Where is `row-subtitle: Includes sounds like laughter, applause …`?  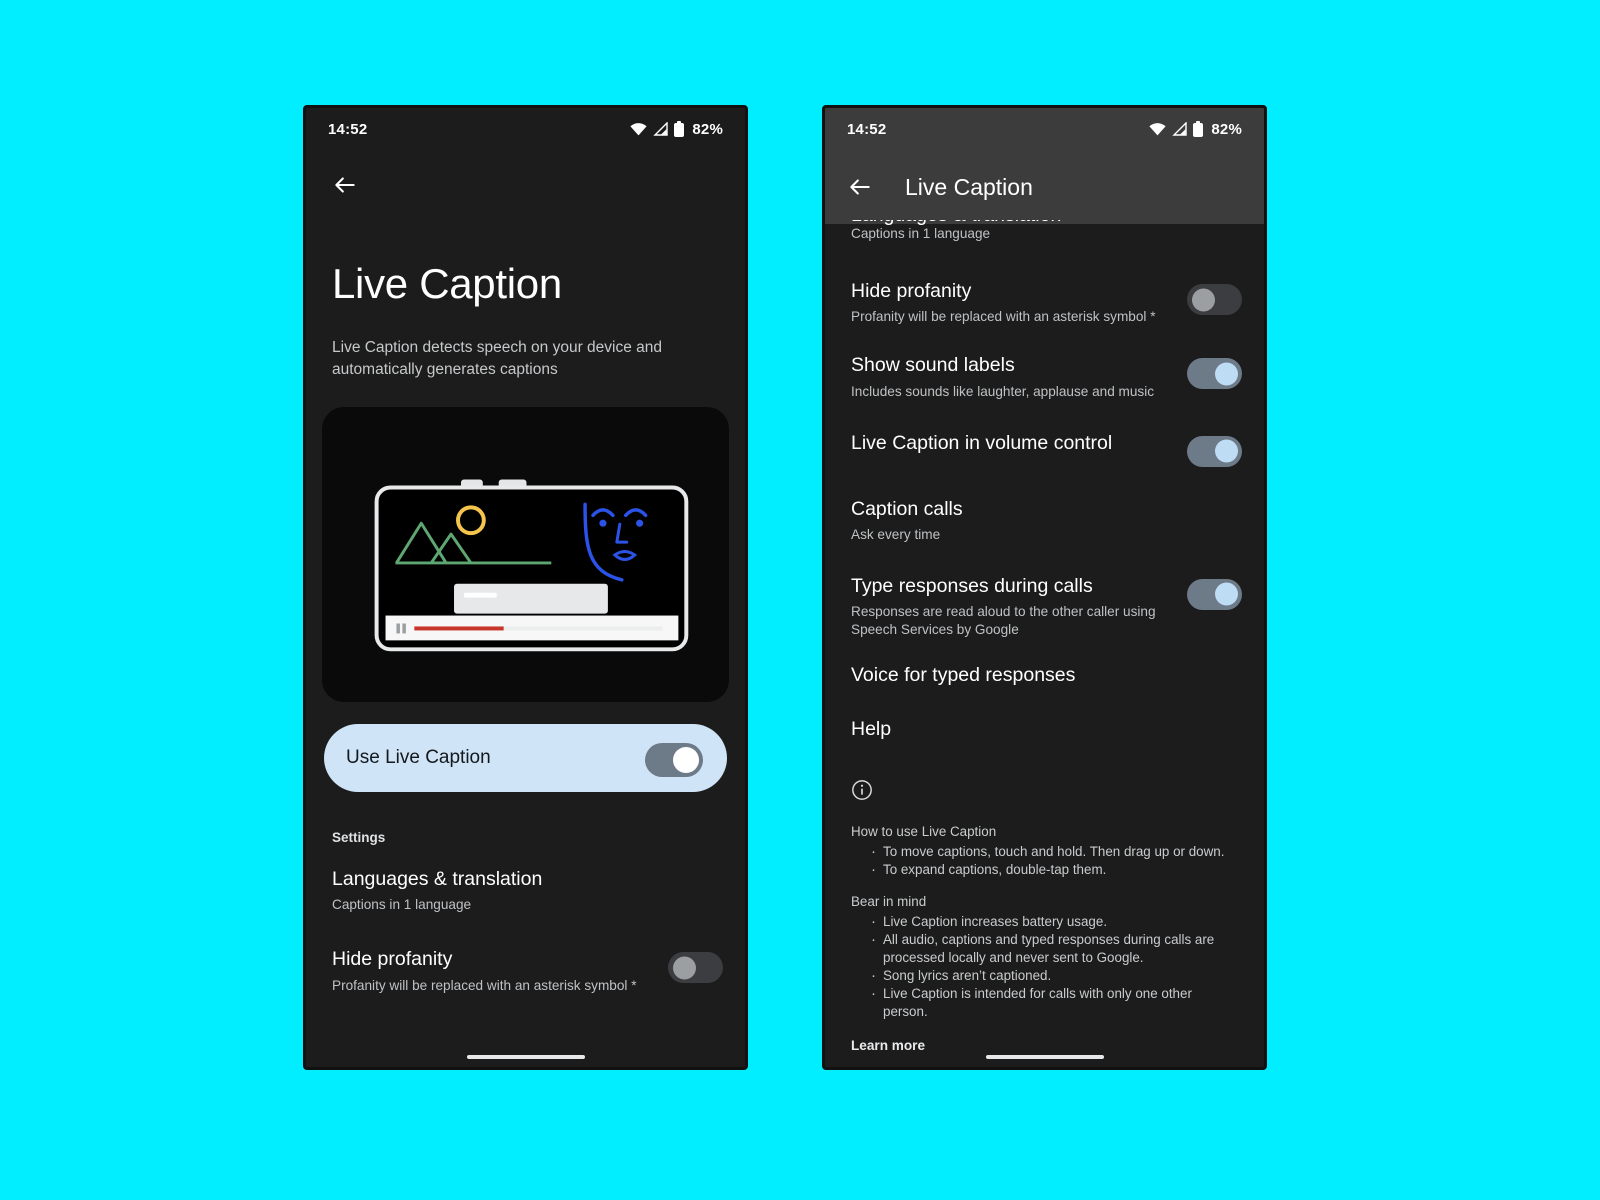
row-subtitle: Includes sounds like laughter, applause … is located at coordinates (1003, 391).